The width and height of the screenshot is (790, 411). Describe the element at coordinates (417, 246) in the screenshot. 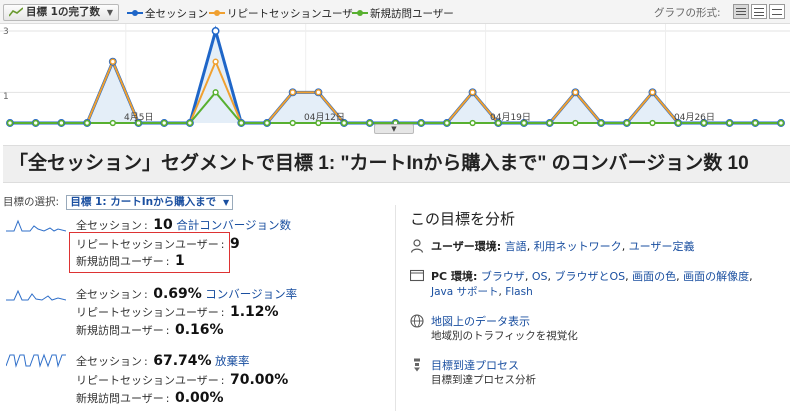

I see `user-icon` at that location.